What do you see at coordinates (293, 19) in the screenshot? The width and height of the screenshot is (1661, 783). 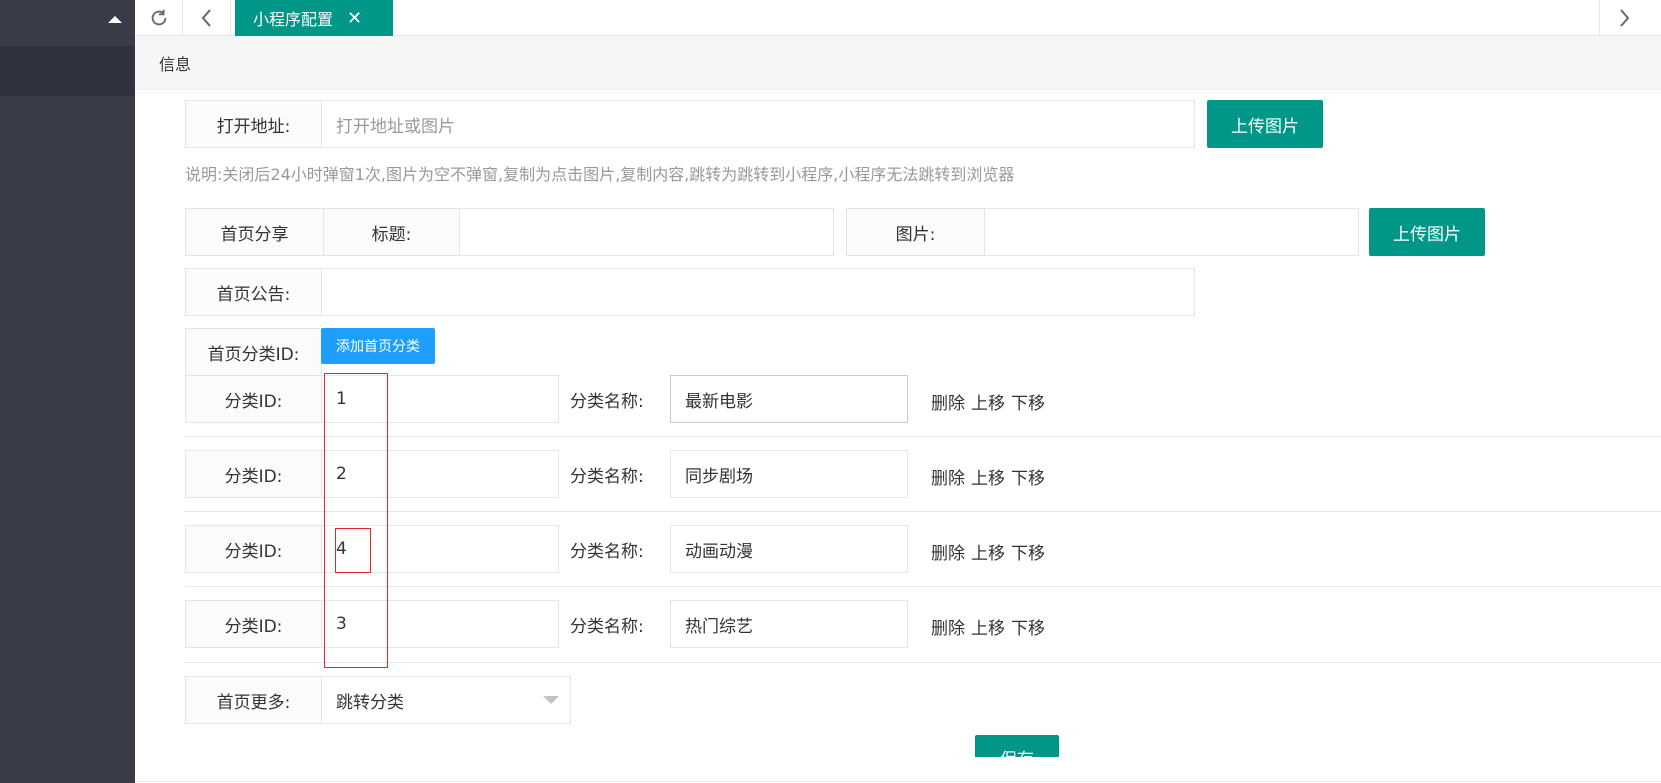 I see `tab-label: 小程序配置` at bounding box center [293, 19].